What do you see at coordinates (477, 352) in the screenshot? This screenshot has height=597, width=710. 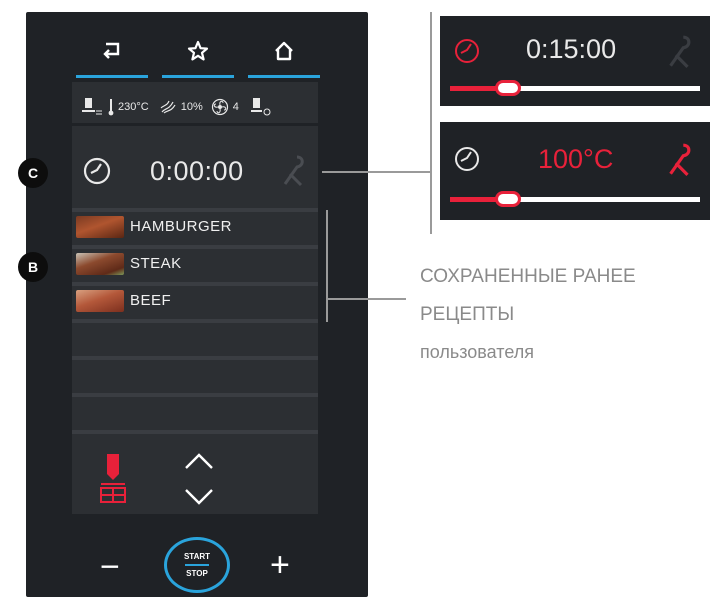 I see `annotation-line-3: пользователя` at bounding box center [477, 352].